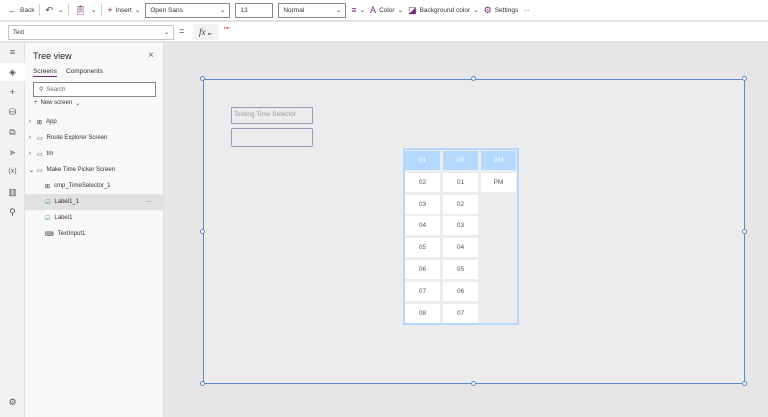 This screenshot has height=417, width=768. Describe the element at coordinates (460, 248) in the screenshot. I see `minutes-option: 04` at that location.